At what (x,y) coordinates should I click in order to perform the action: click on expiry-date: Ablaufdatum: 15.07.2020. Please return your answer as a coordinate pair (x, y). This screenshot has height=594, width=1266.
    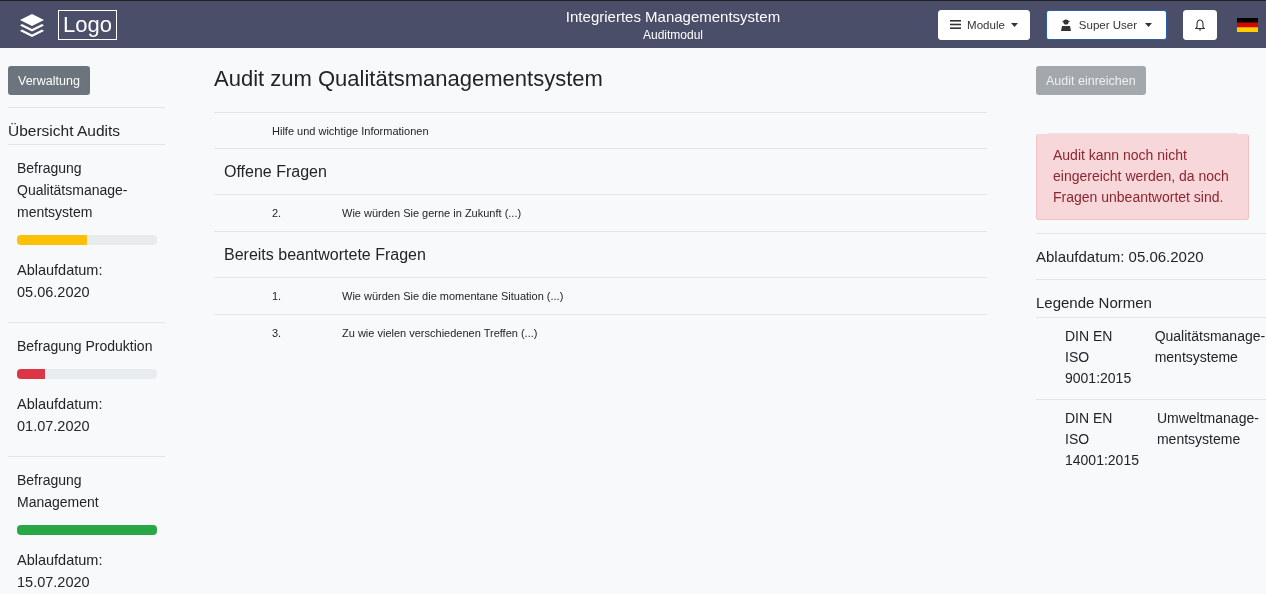
    Looking at the image, I should click on (60, 571).